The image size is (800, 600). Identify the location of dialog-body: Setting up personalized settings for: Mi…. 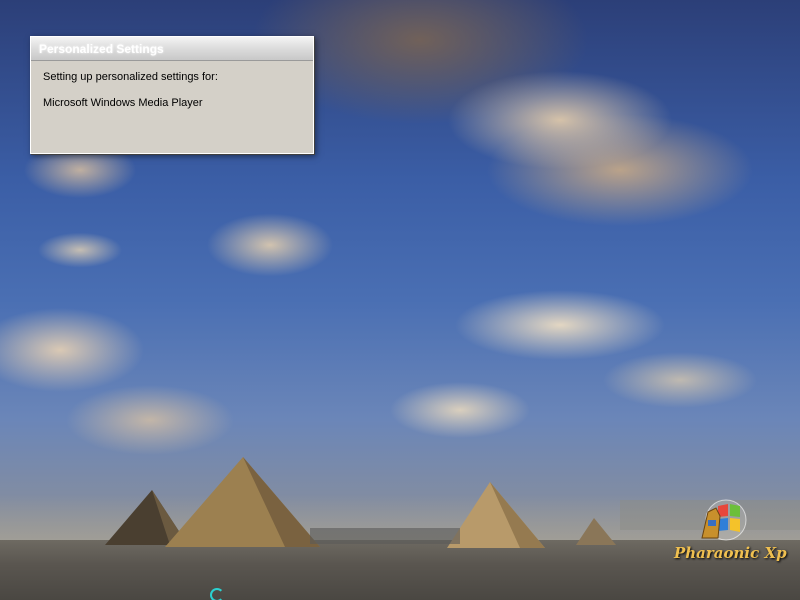
(172, 97).